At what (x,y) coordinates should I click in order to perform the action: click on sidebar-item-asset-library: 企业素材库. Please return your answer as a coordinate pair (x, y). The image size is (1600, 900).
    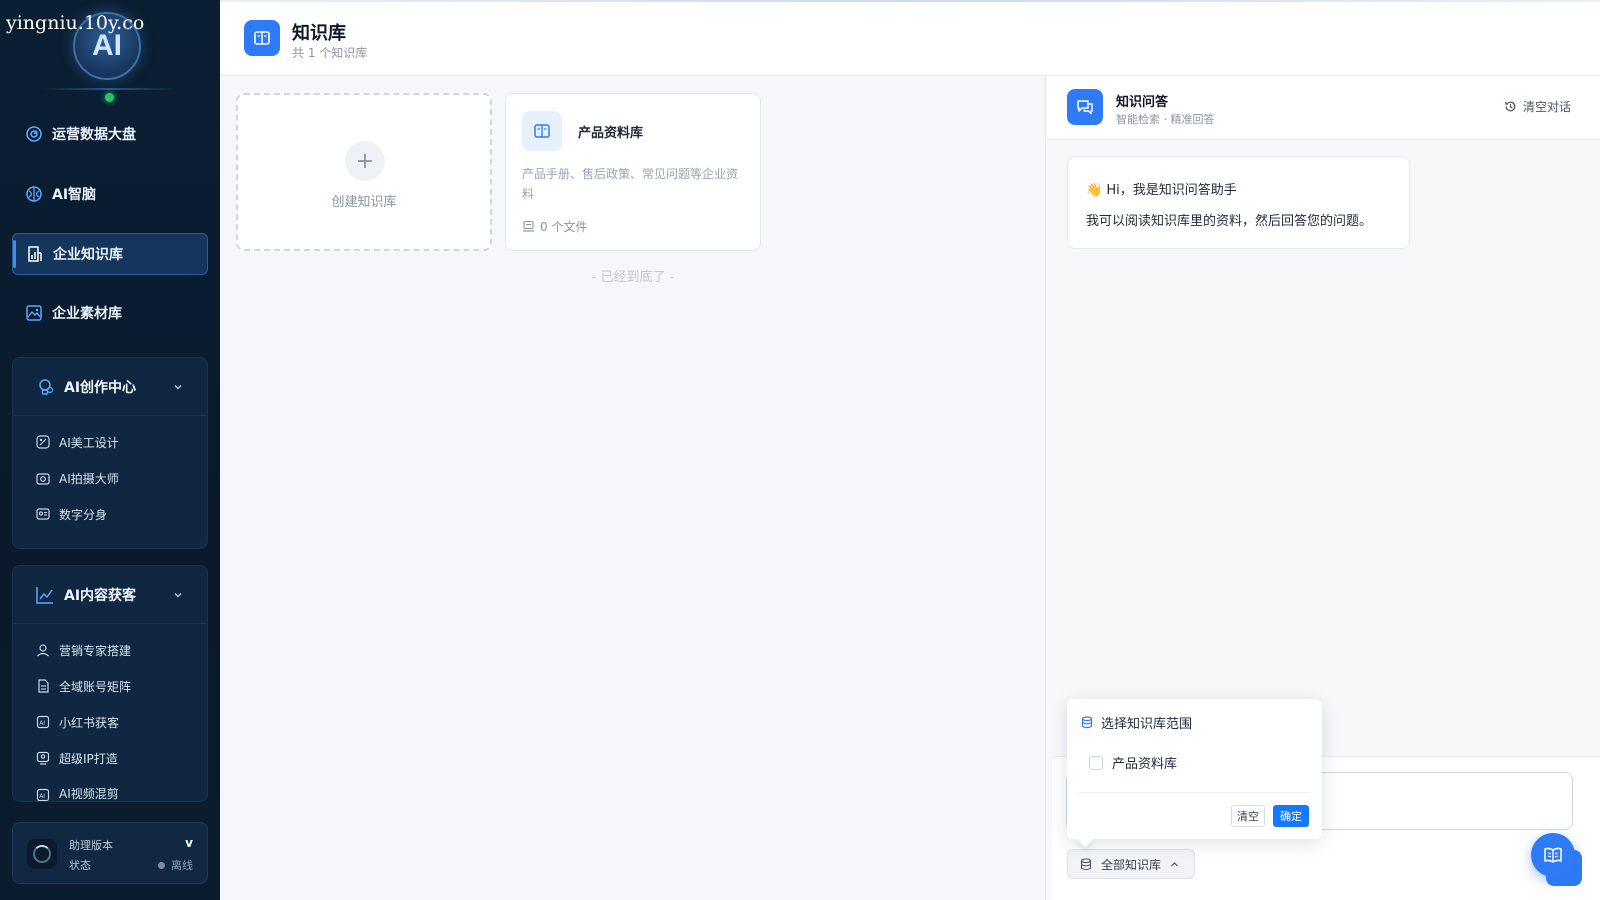
    Looking at the image, I should click on (110, 313).